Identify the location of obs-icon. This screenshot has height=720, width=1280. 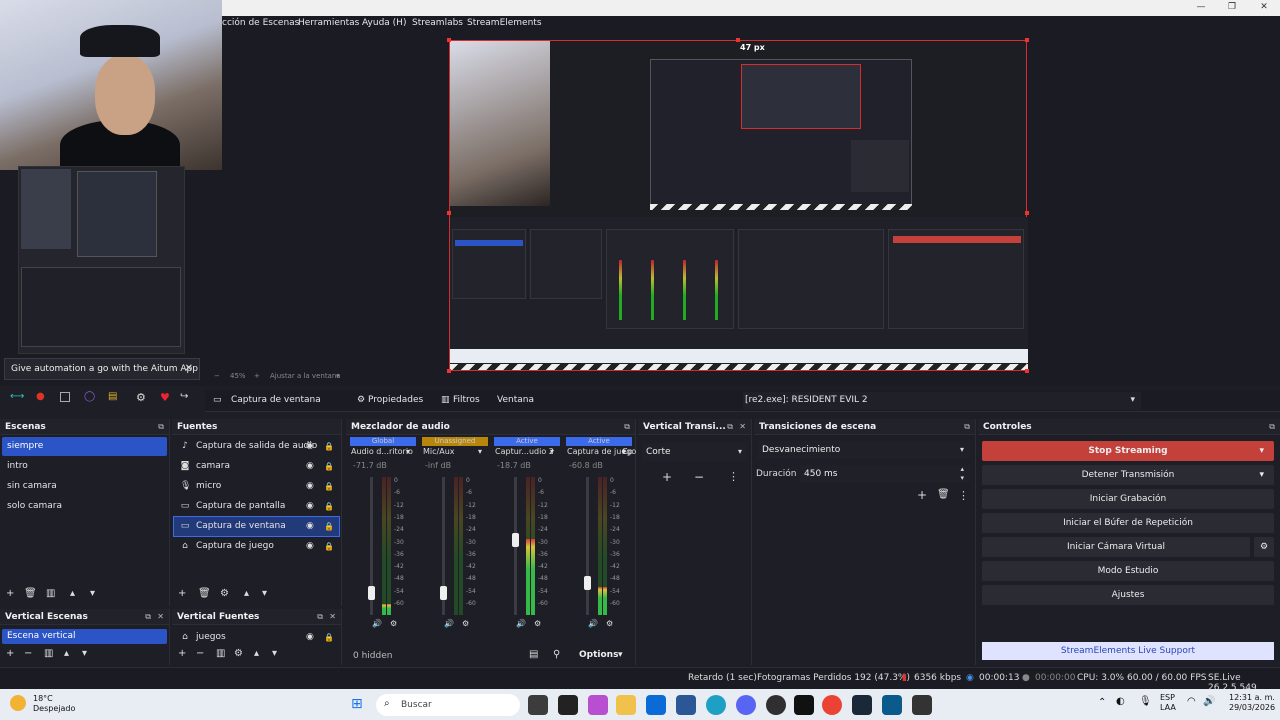
(776, 705).